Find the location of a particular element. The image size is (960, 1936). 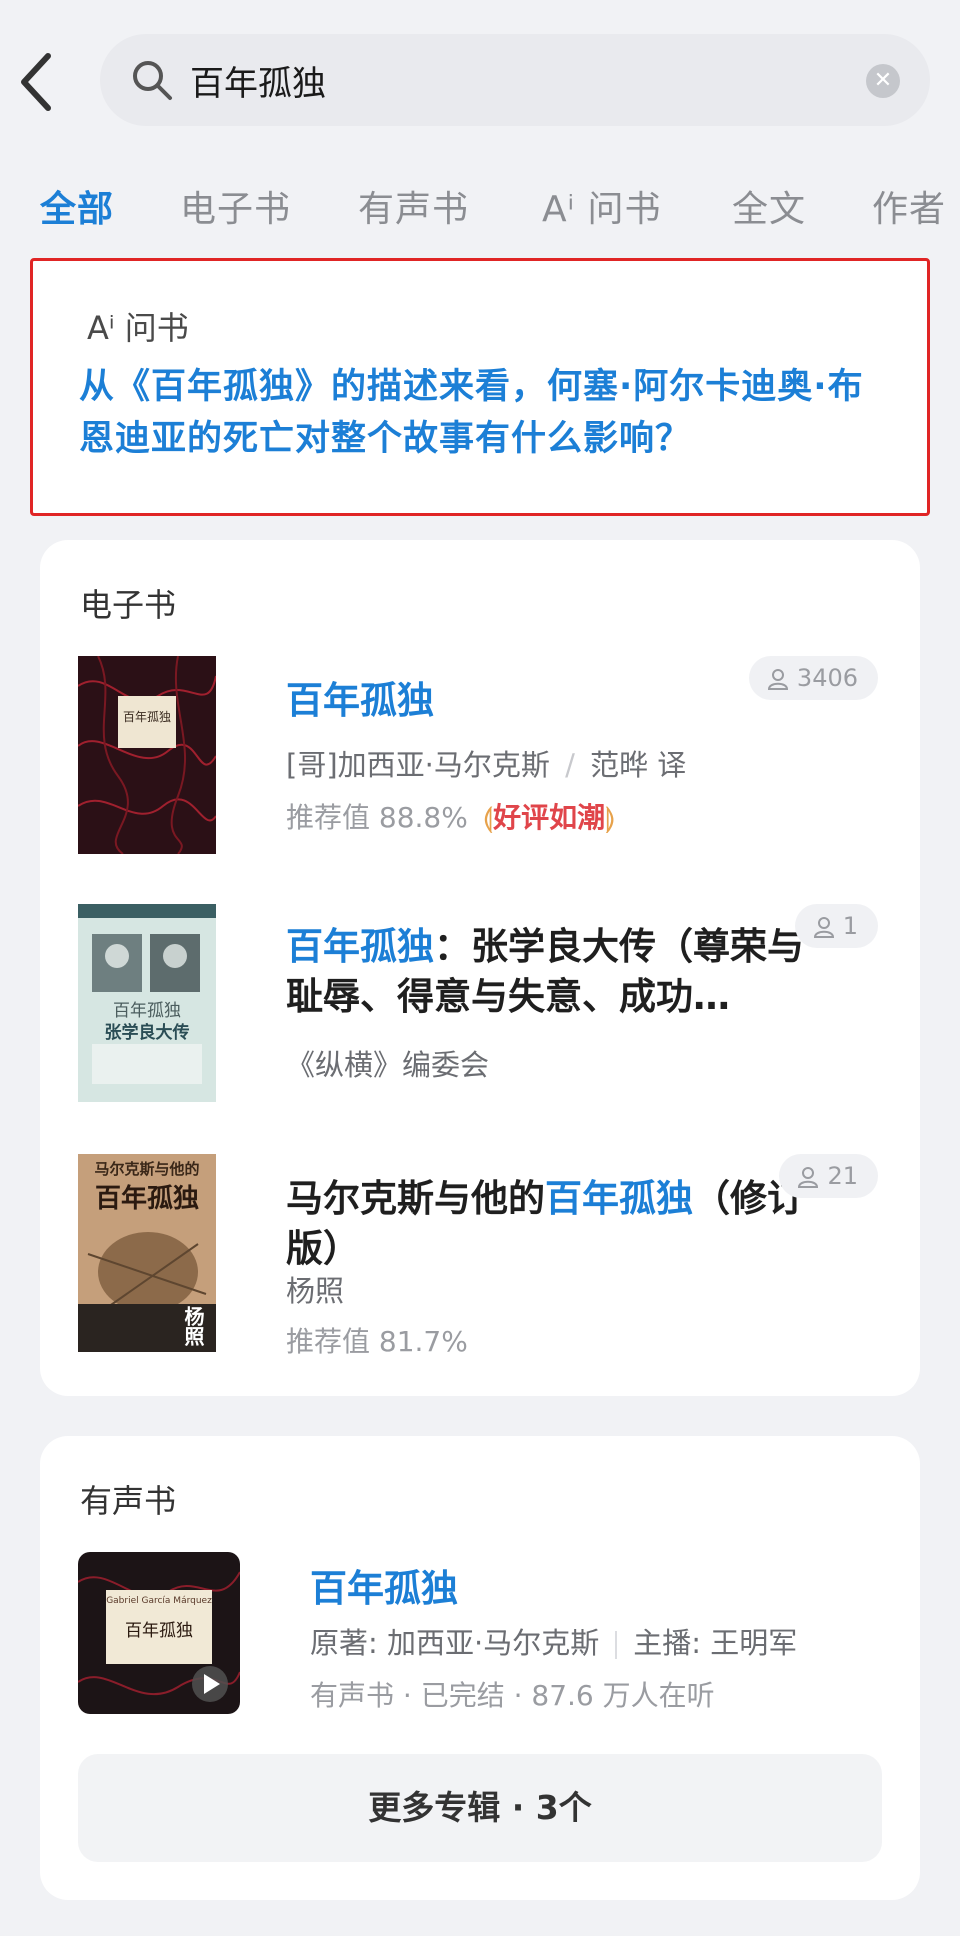

recommend-score: 推荐值 88.8% ⟬好评如潮⟭ is located at coordinates (451, 816).